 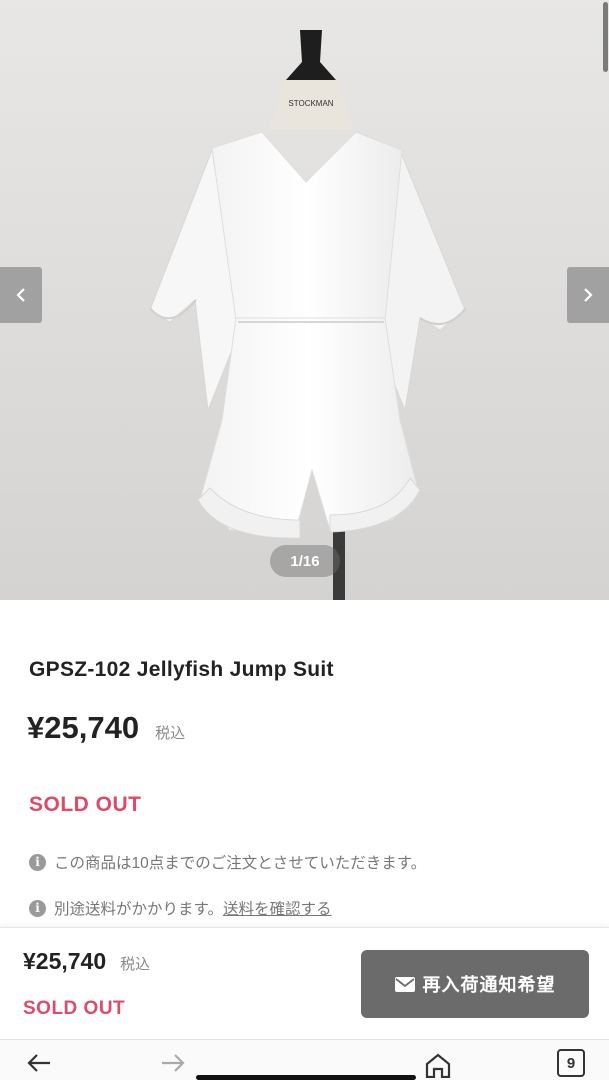 What do you see at coordinates (85, 804) in the screenshot?
I see `sold-out-status: SOLD OUT` at bounding box center [85, 804].